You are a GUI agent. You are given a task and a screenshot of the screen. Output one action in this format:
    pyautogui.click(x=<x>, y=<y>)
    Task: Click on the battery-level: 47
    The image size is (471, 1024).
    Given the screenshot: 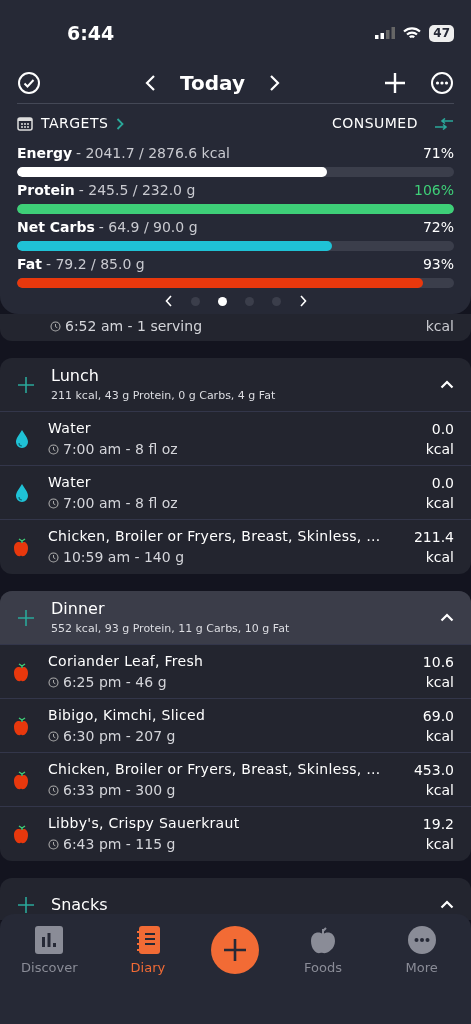 What is the action you would take?
    pyautogui.click(x=441, y=33)
    